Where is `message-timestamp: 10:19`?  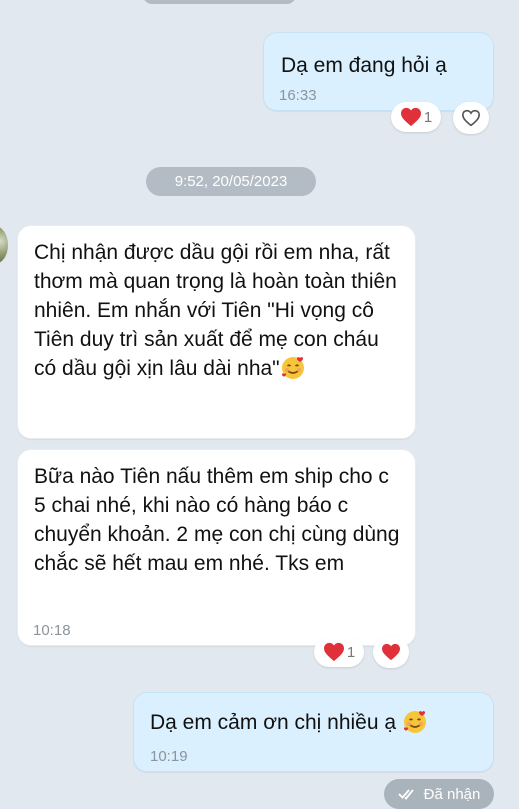 message-timestamp: 10:19 is located at coordinates (169, 756).